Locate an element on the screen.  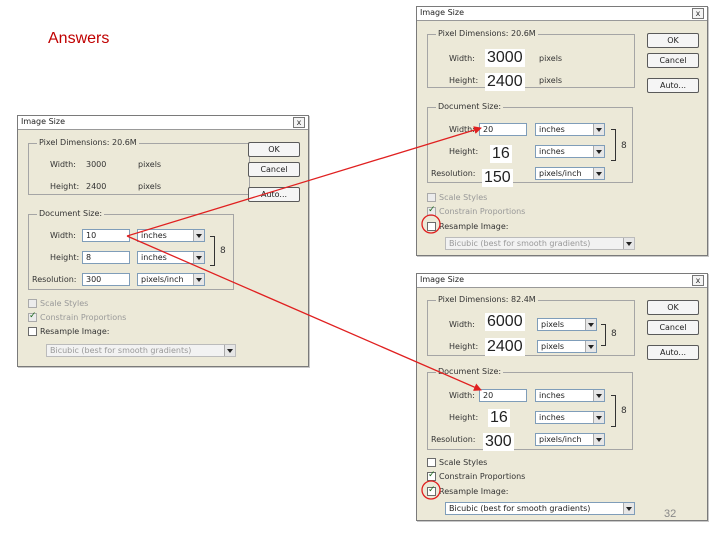
pixel-dimensions-size: 82.4M is located at coordinates (523, 299).